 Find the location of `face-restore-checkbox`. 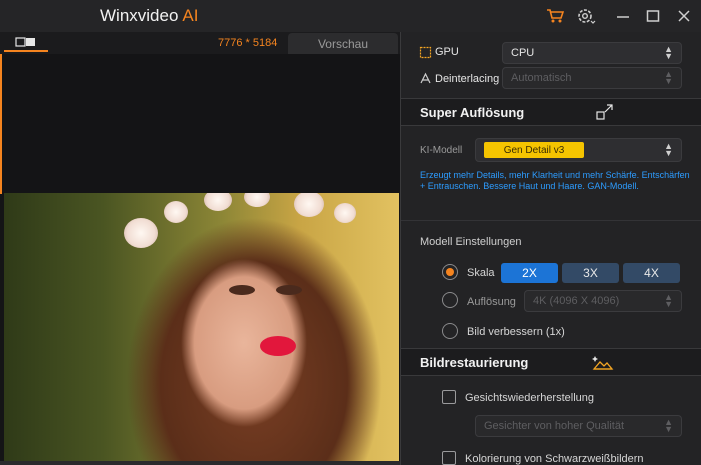

face-restore-checkbox is located at coordinates (449, 397).